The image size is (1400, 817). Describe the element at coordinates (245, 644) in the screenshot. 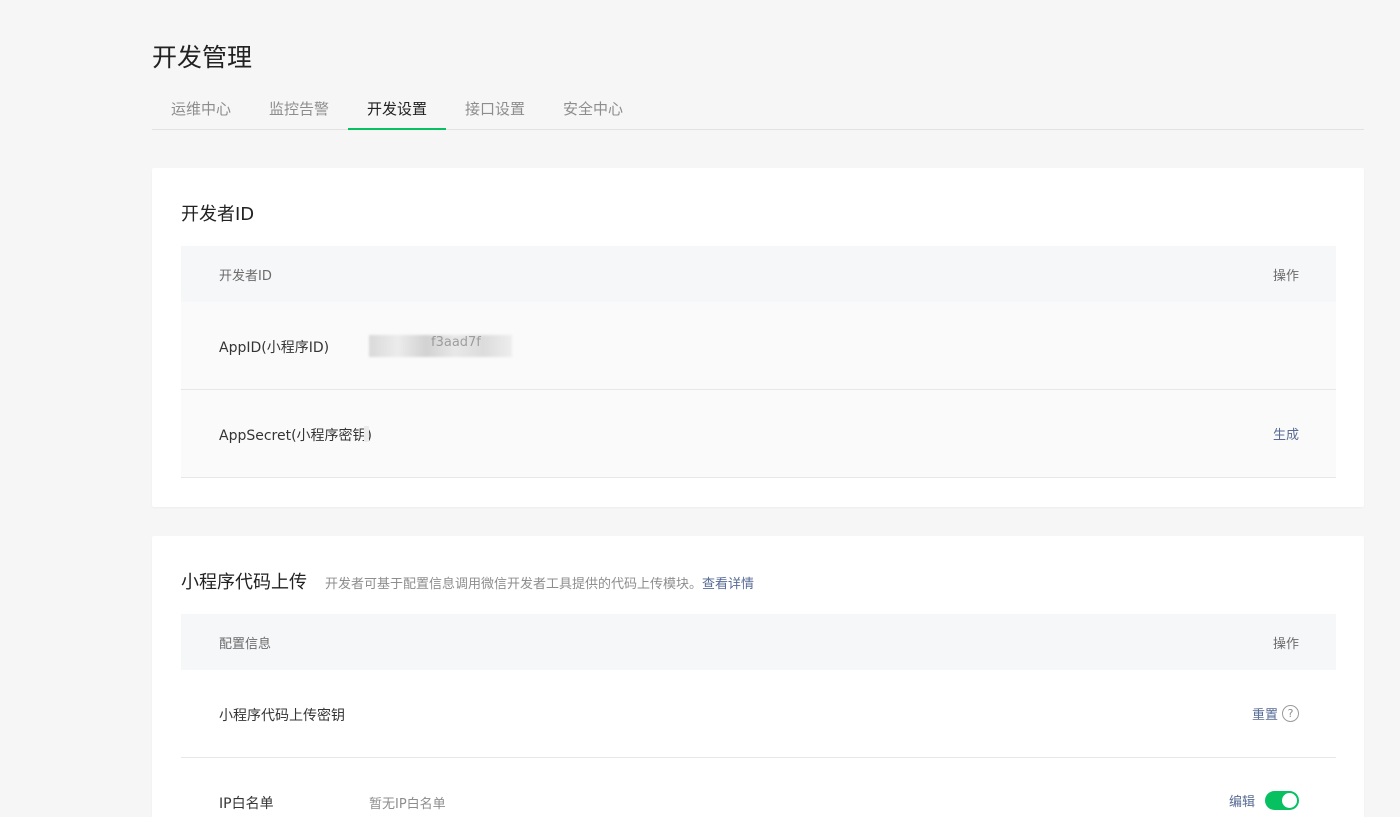

I see `header-config-info: 配置信息` at that location.